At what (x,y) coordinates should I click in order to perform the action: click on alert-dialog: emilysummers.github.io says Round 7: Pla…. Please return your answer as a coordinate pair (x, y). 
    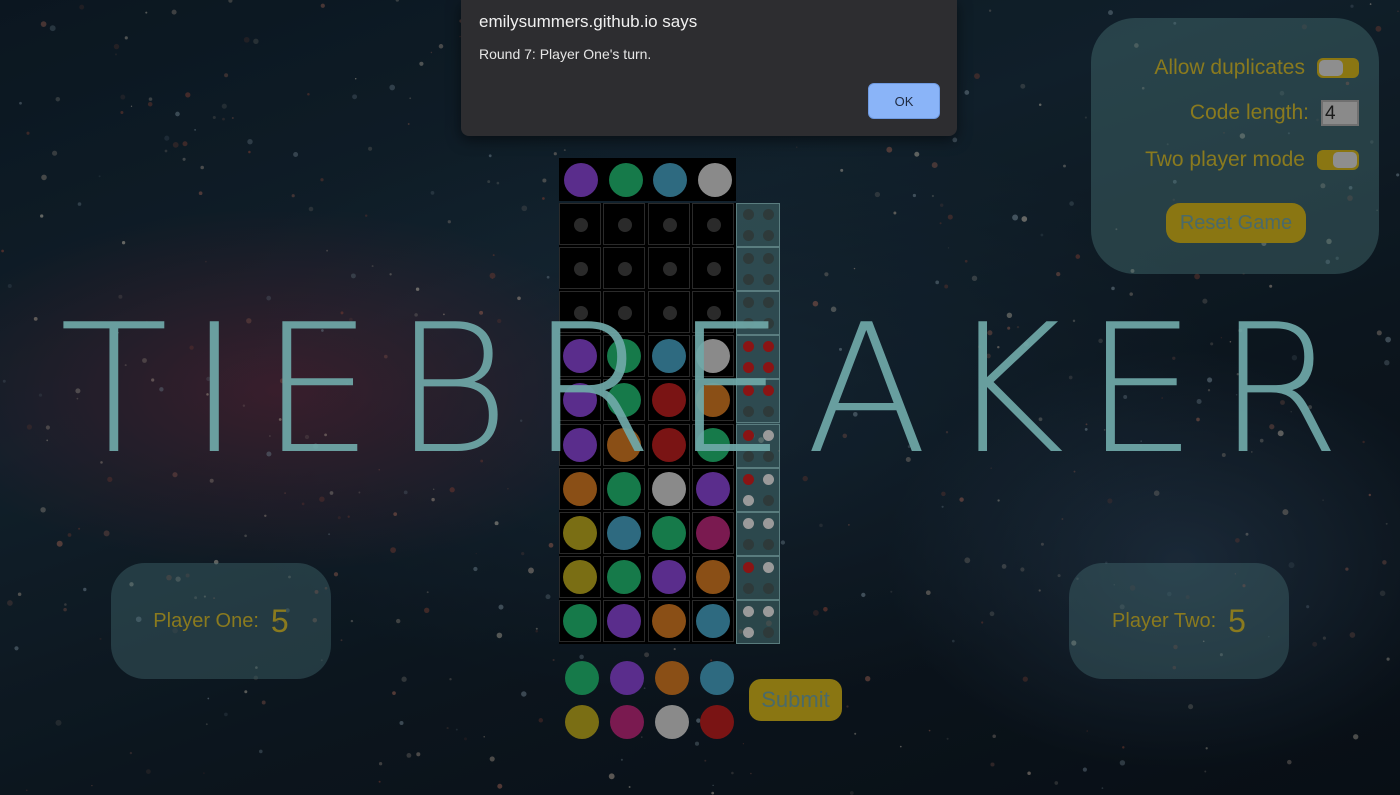
    Looking at the image, I should click on (709, 68).